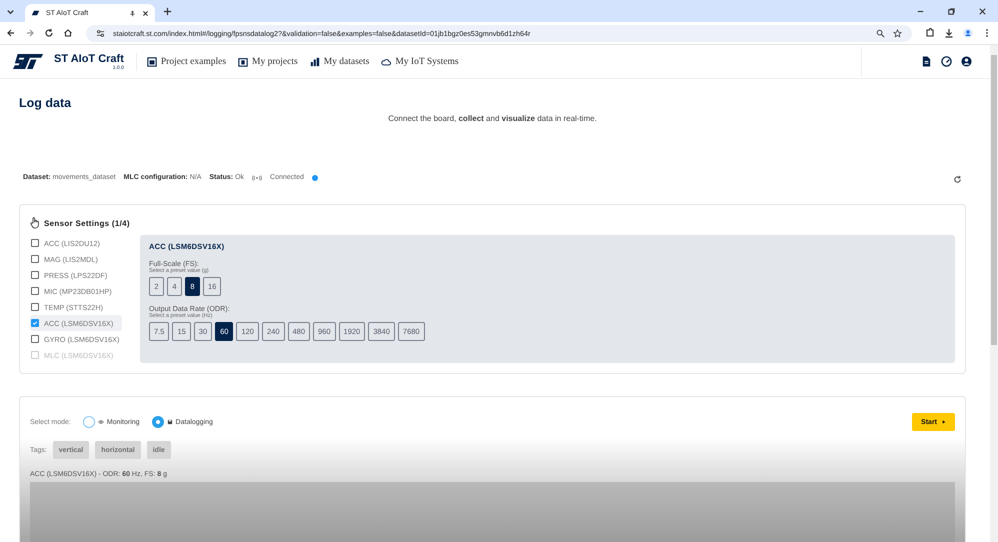  What do you see at coordinates (949, 33) in the screenshot?
I see `download-icon` at bounding box center [949, 33].